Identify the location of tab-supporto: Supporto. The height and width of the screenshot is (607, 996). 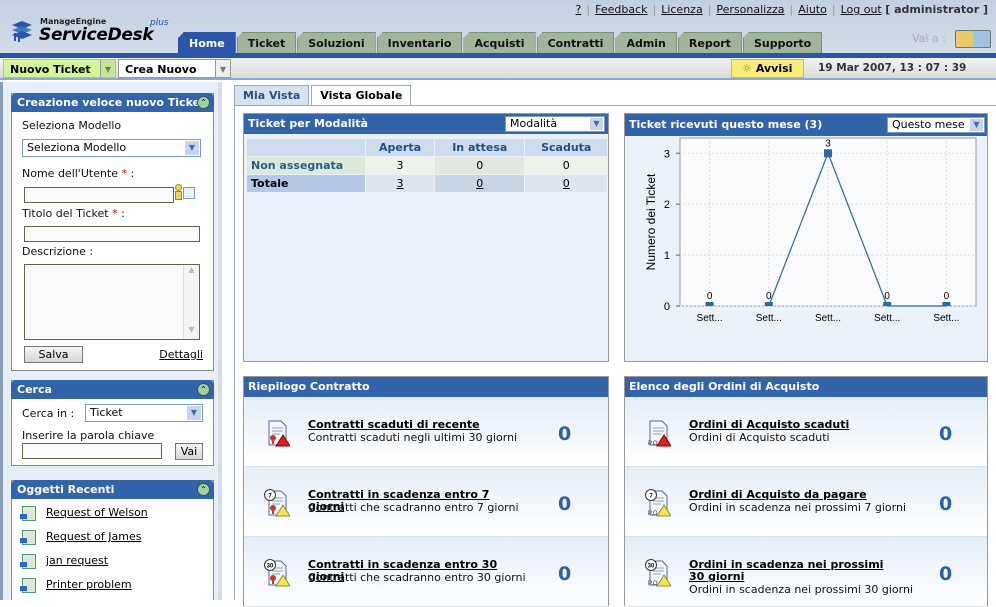
(782, 42).